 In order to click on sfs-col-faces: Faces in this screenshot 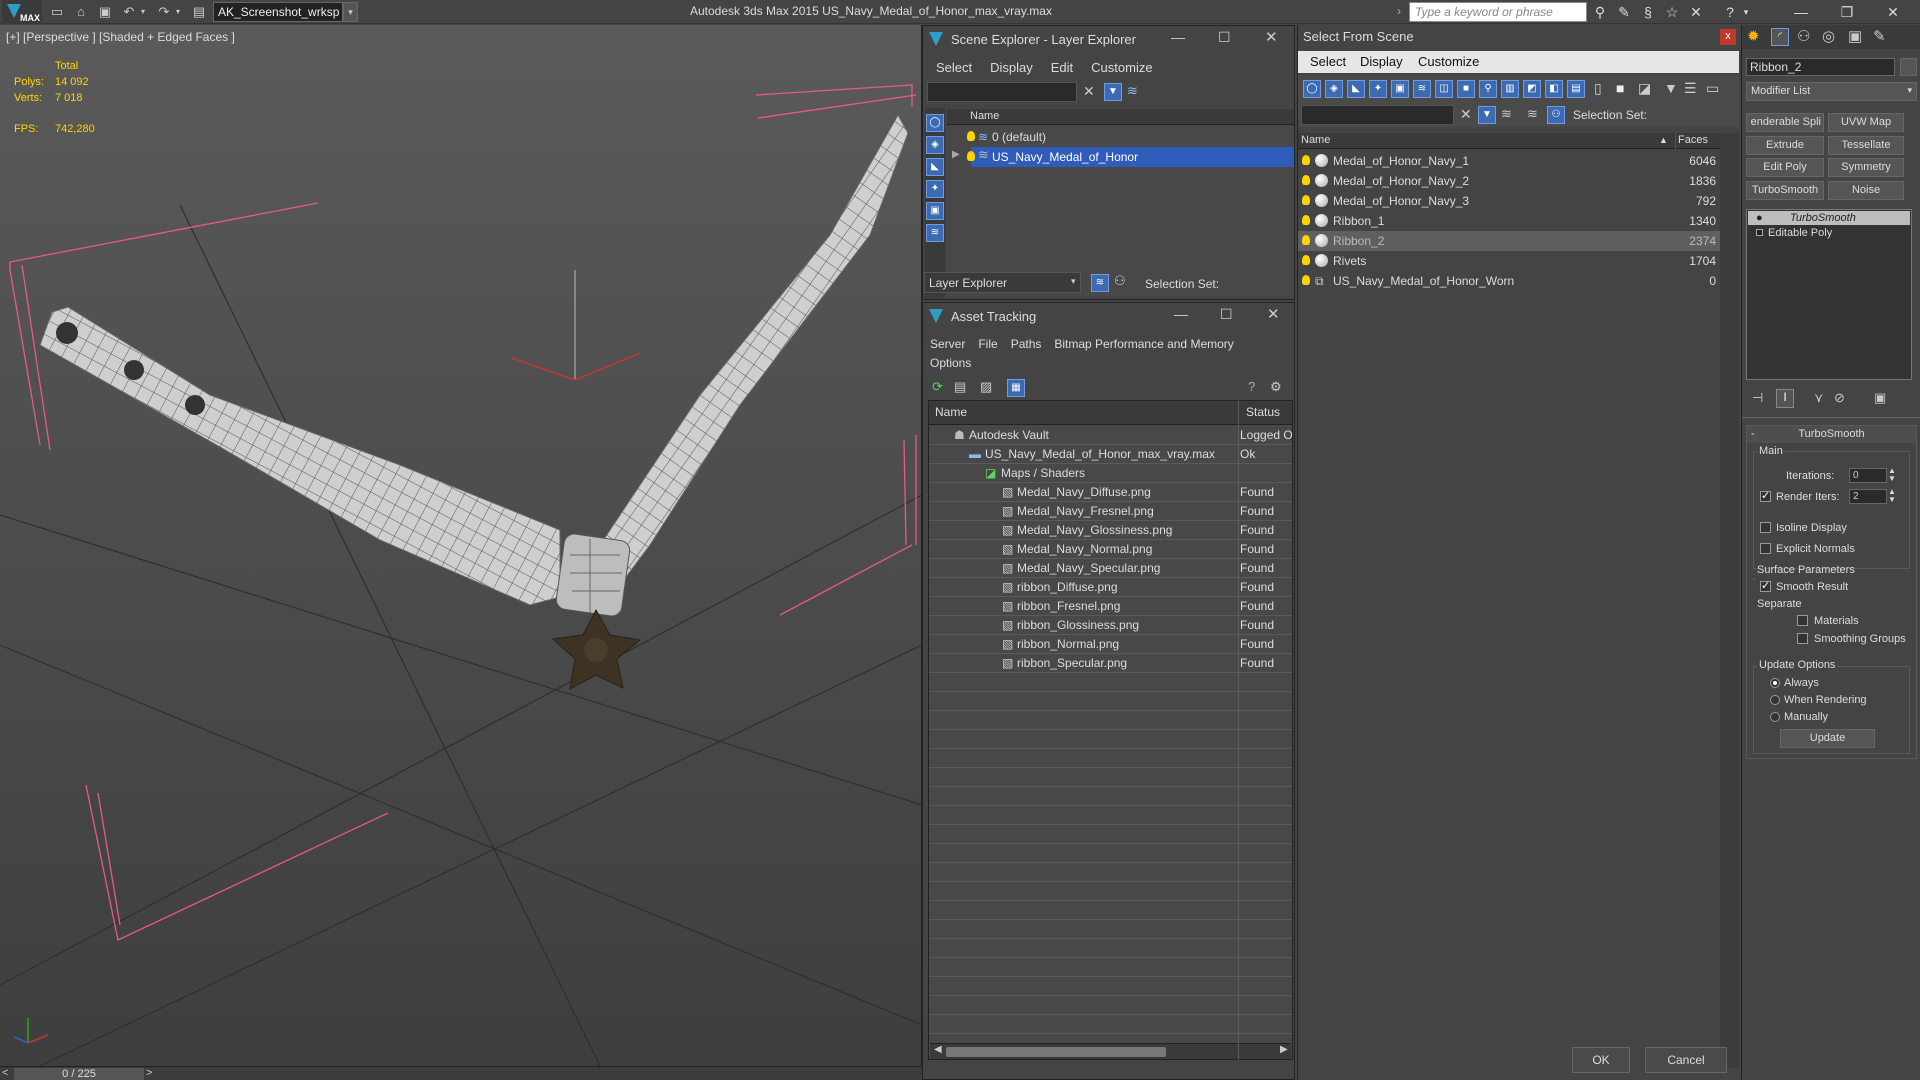, I will do `click(1693, 140)`.